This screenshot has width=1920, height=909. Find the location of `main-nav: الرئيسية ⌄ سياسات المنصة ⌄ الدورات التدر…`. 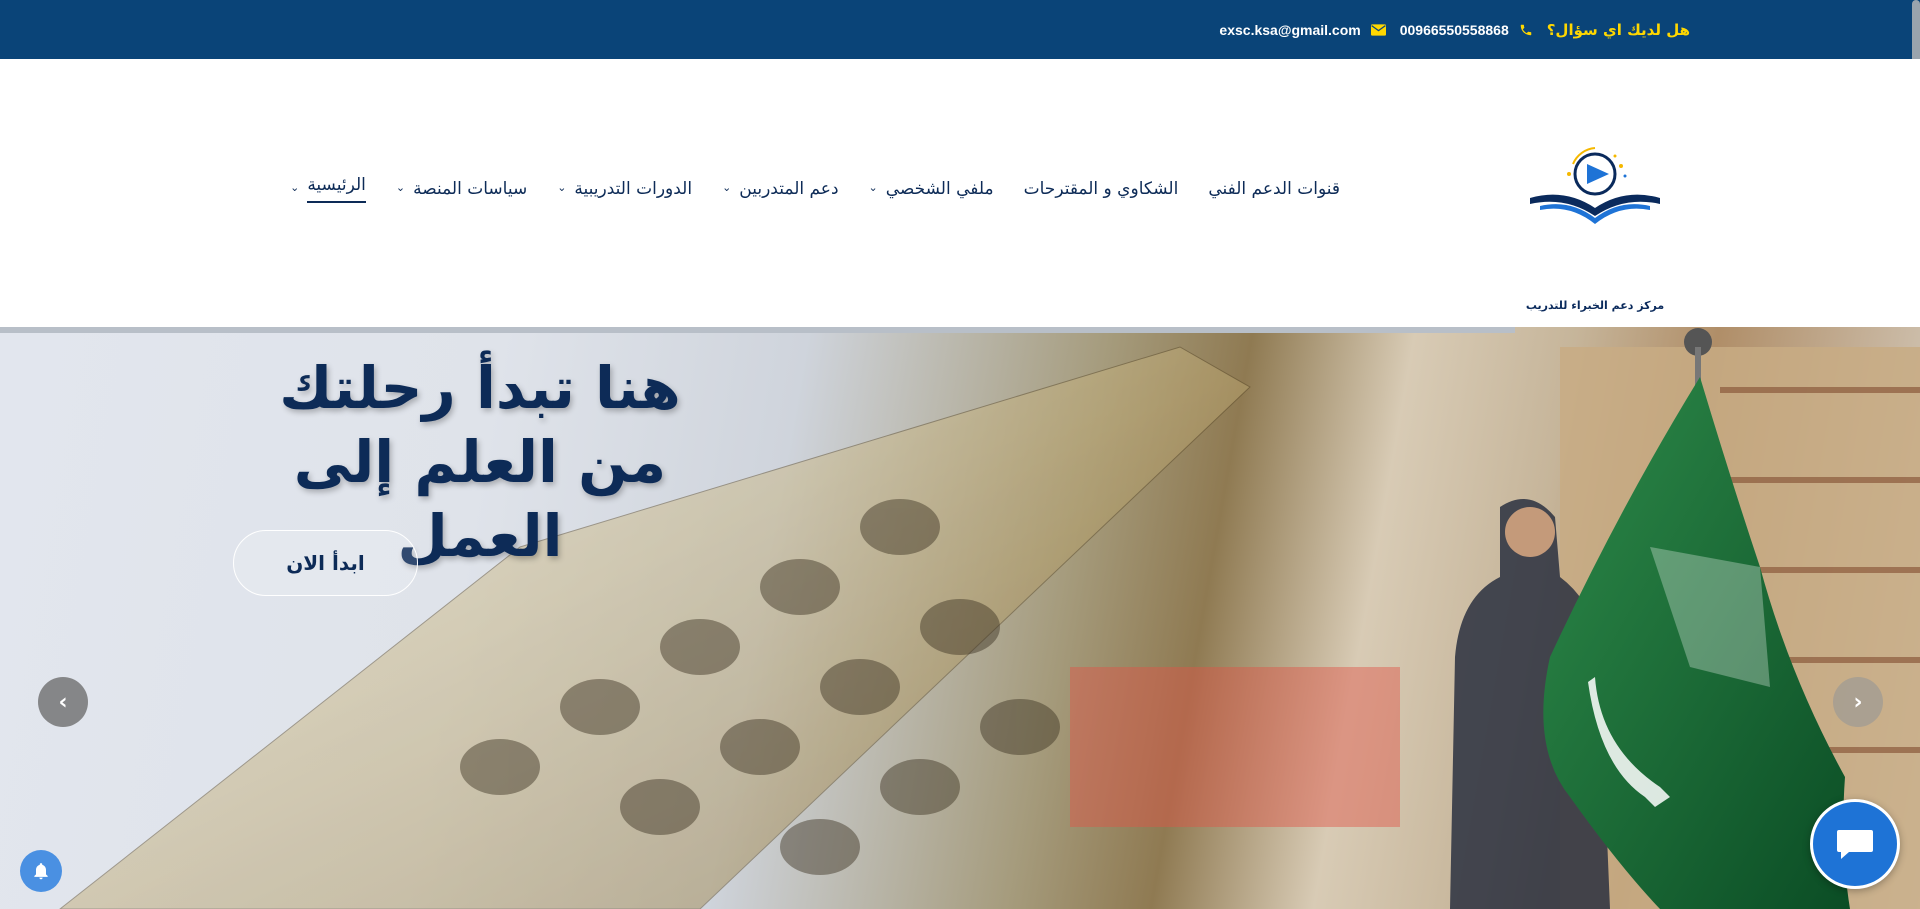

main-nav: الرئيسية ⌄ سياسات المنصة ⌄ الدورات التدر… is located at coordinates (815, 189).